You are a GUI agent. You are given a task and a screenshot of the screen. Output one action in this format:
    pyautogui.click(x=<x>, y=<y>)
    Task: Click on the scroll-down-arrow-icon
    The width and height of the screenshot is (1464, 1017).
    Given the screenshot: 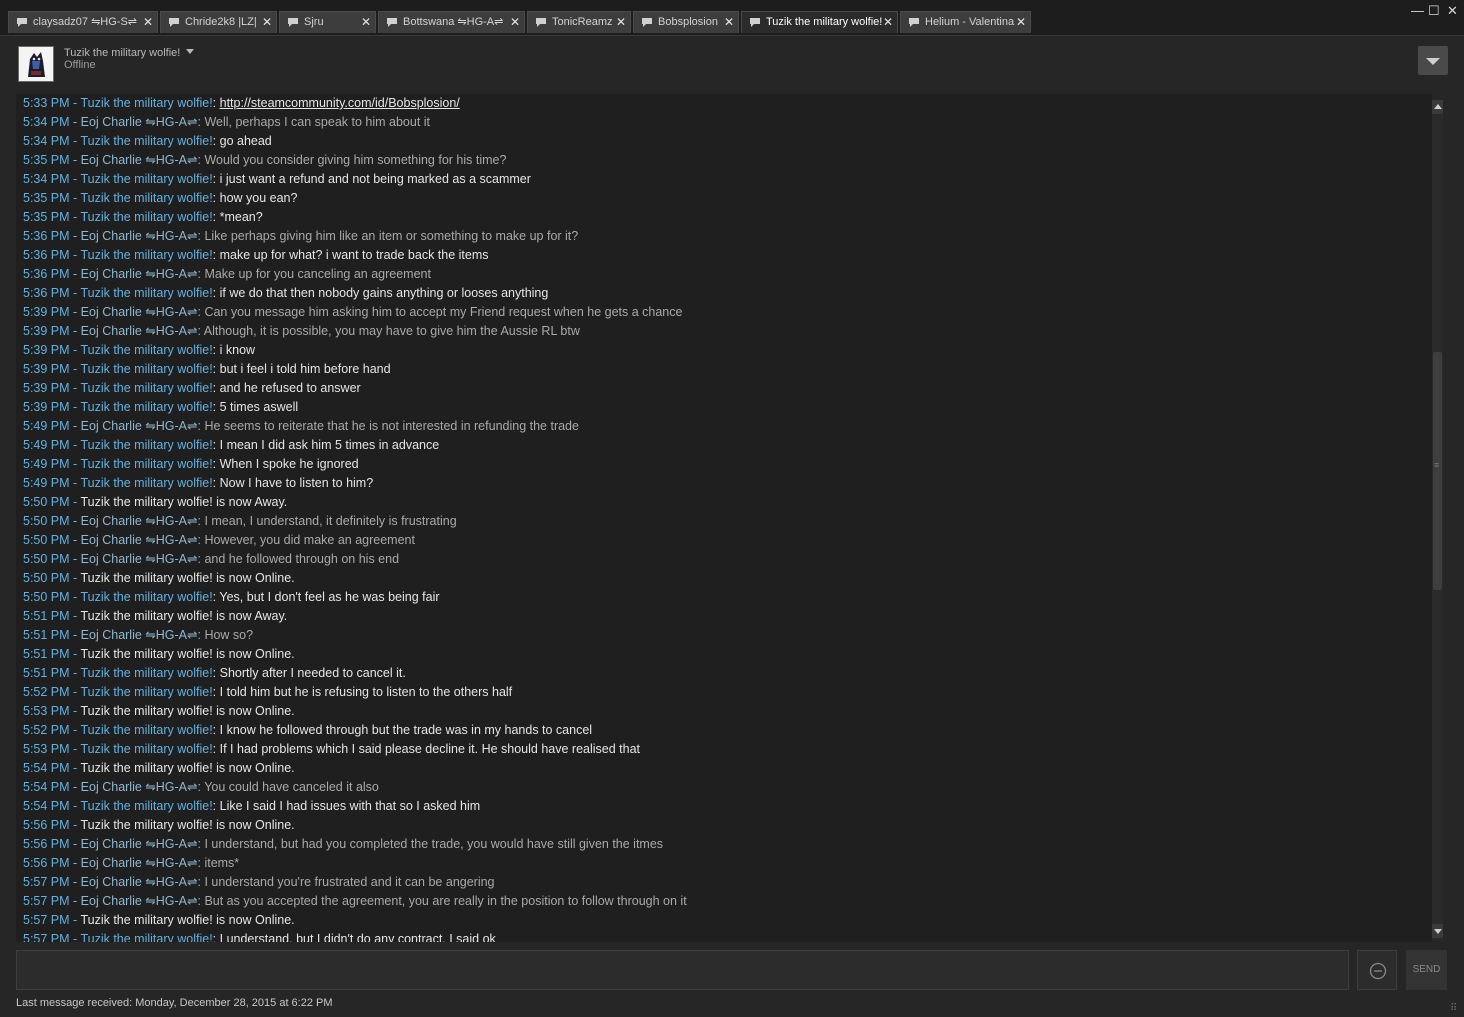 What is the action you would take?
    pyautogui.click(x=1437, y=931)
    